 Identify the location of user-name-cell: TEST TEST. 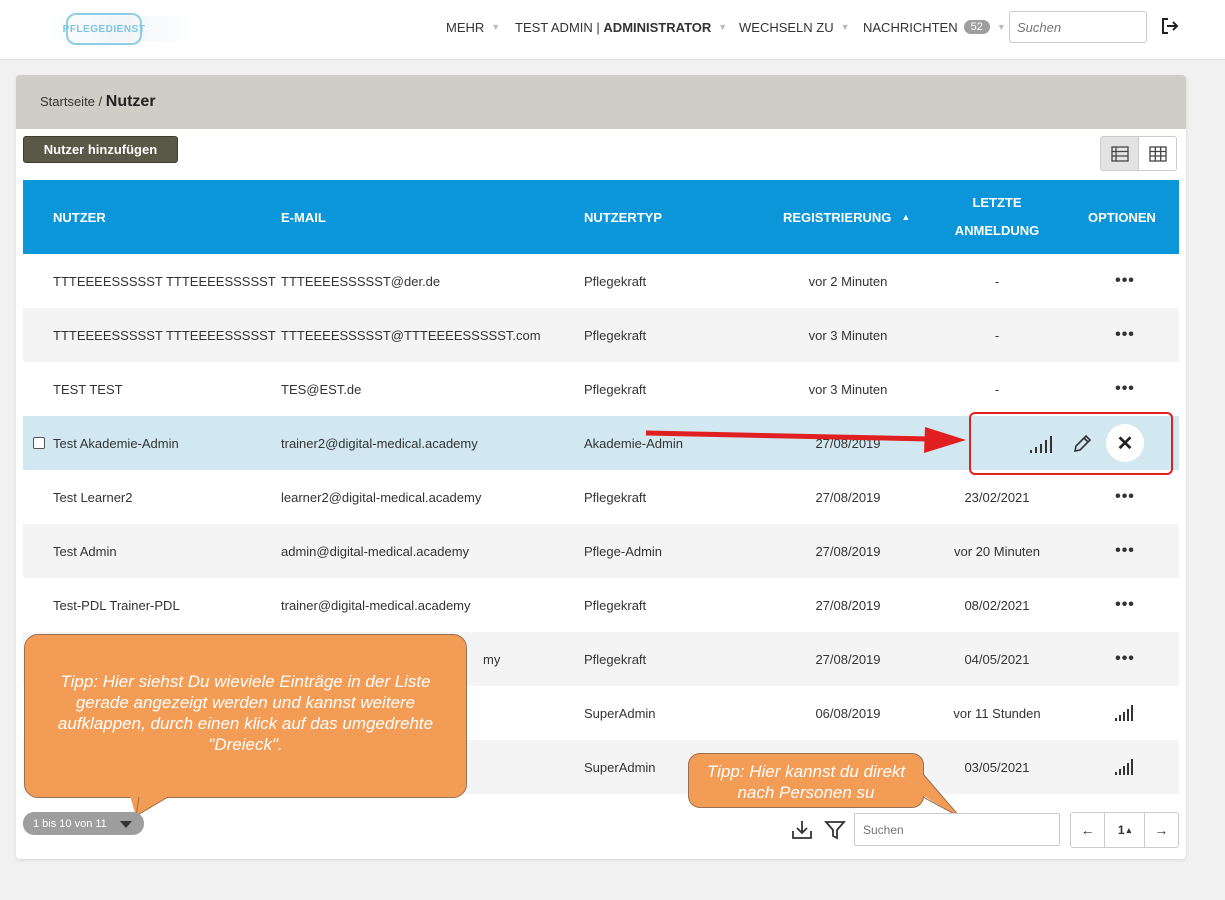
(88, 389).